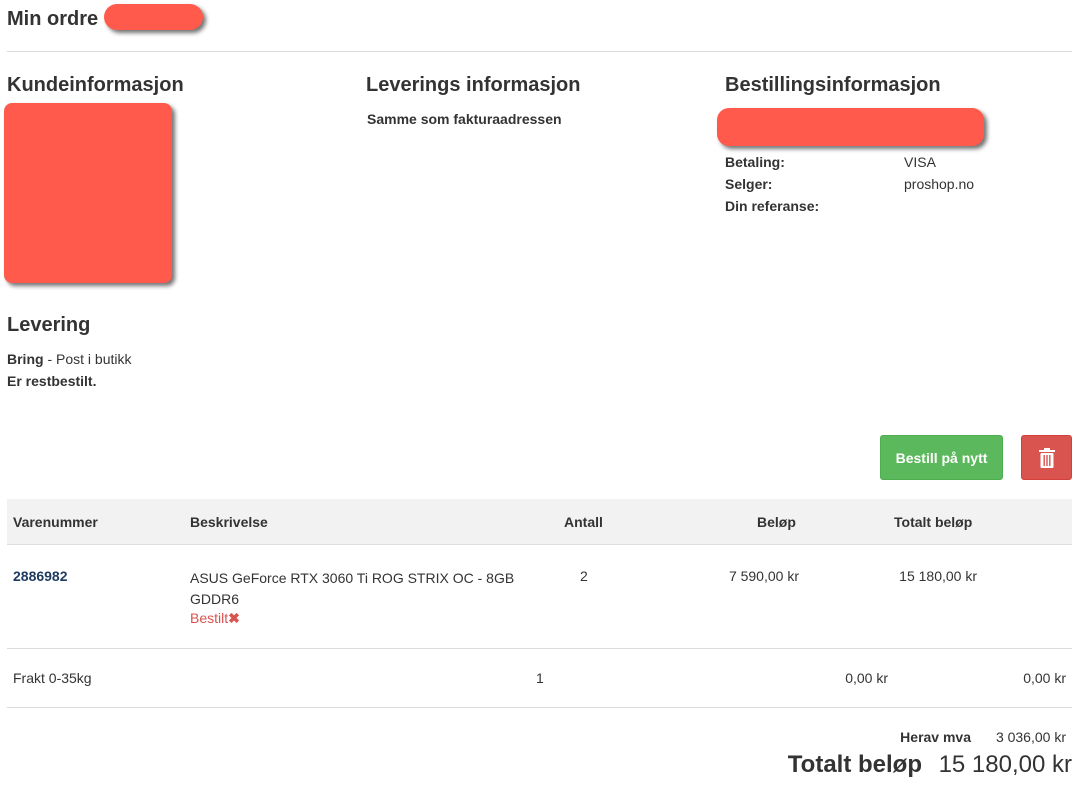  I want to click on vat-label: Herav mva, so click(935, 737).